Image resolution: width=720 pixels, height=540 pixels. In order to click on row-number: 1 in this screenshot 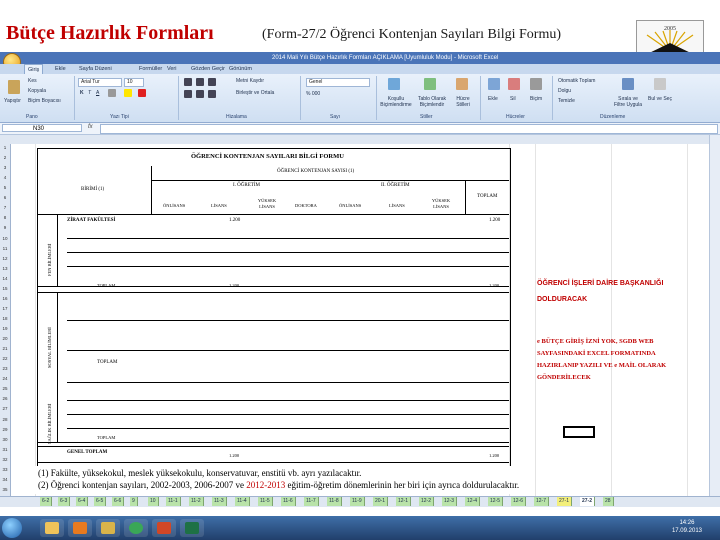, I will do `click(5, 147)`.